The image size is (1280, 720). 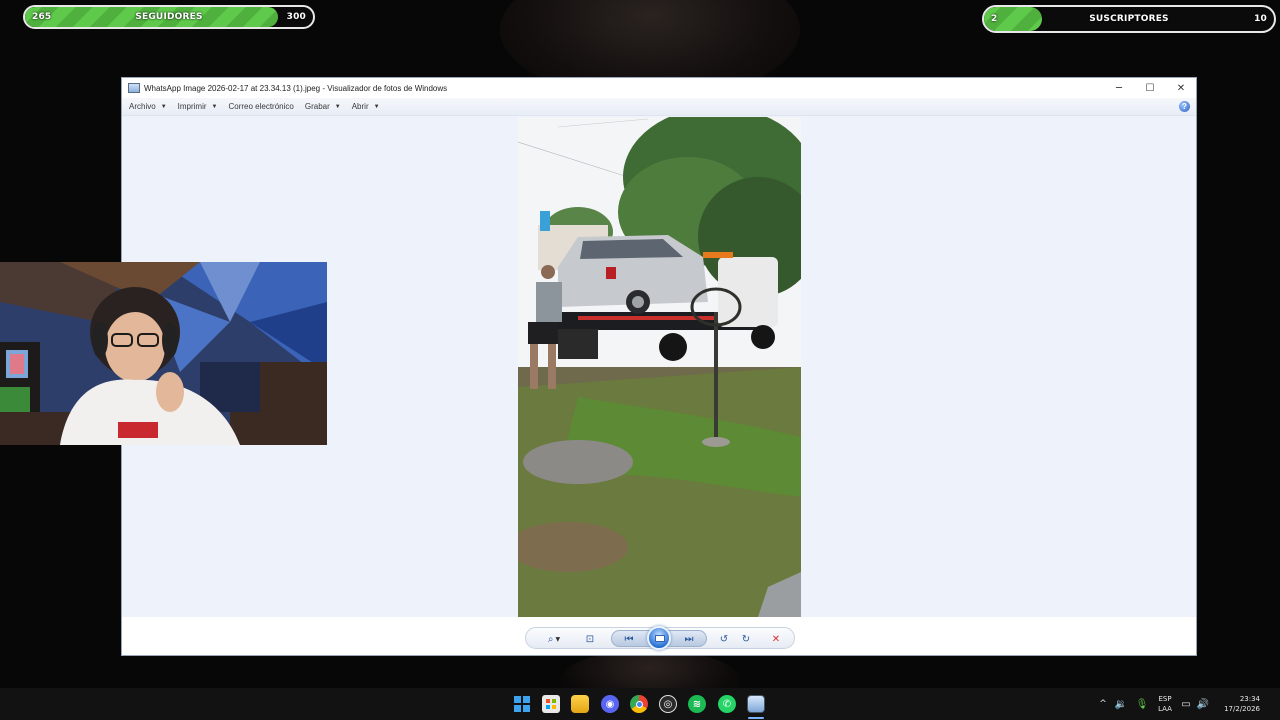 What do you see at coordinates (360, 106) in the screenshot?
I see `menu-abrir-label: Abrir` at bounding box center [360, 106].